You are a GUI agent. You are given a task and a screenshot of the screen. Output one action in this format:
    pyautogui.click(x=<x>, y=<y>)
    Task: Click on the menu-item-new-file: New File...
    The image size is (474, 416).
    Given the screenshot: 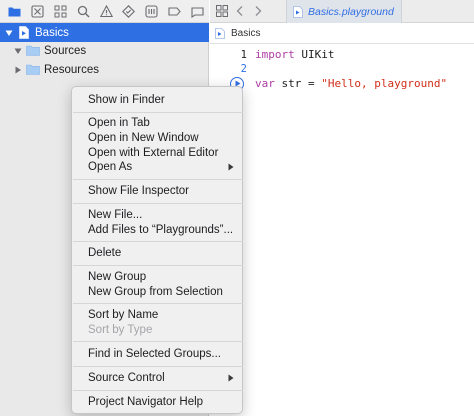 What is the action you would take?
    pyautogui.click(x=158, y=215)
    